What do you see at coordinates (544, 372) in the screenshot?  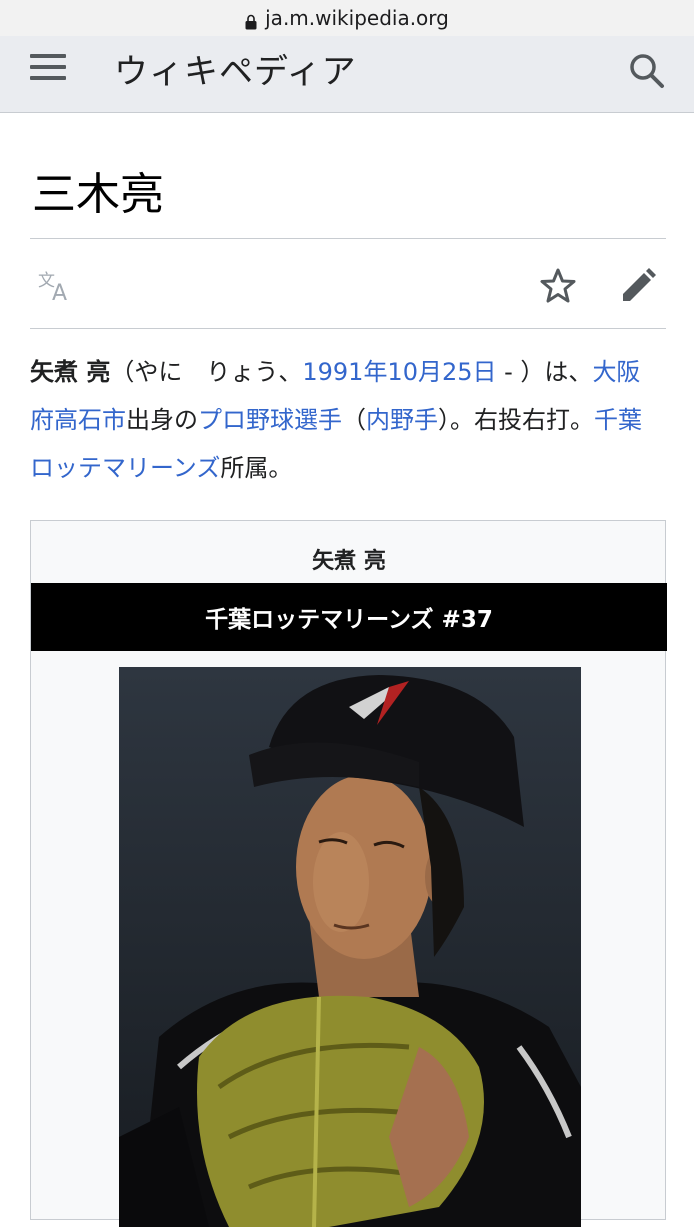 I see `lead-text: - ）は、` at bounding box center [544, 372].